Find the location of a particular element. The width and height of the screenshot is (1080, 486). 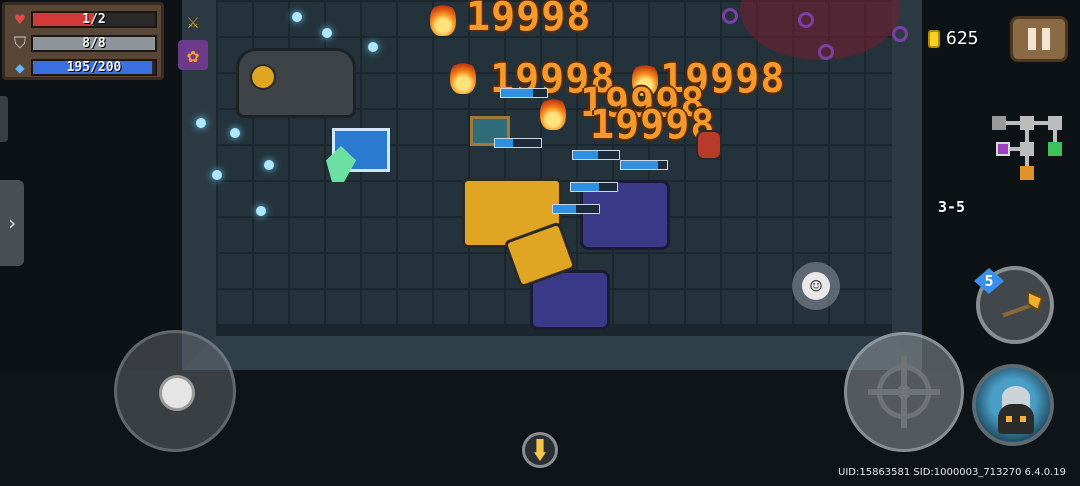

energy-label: 195/200 is located at coordinates (94, 67).